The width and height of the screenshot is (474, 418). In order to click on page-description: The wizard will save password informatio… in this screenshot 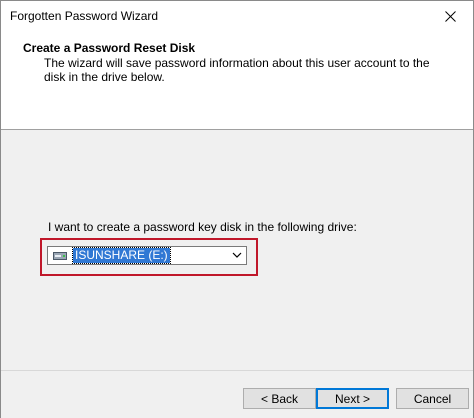, I will do `click(237, 70)`.